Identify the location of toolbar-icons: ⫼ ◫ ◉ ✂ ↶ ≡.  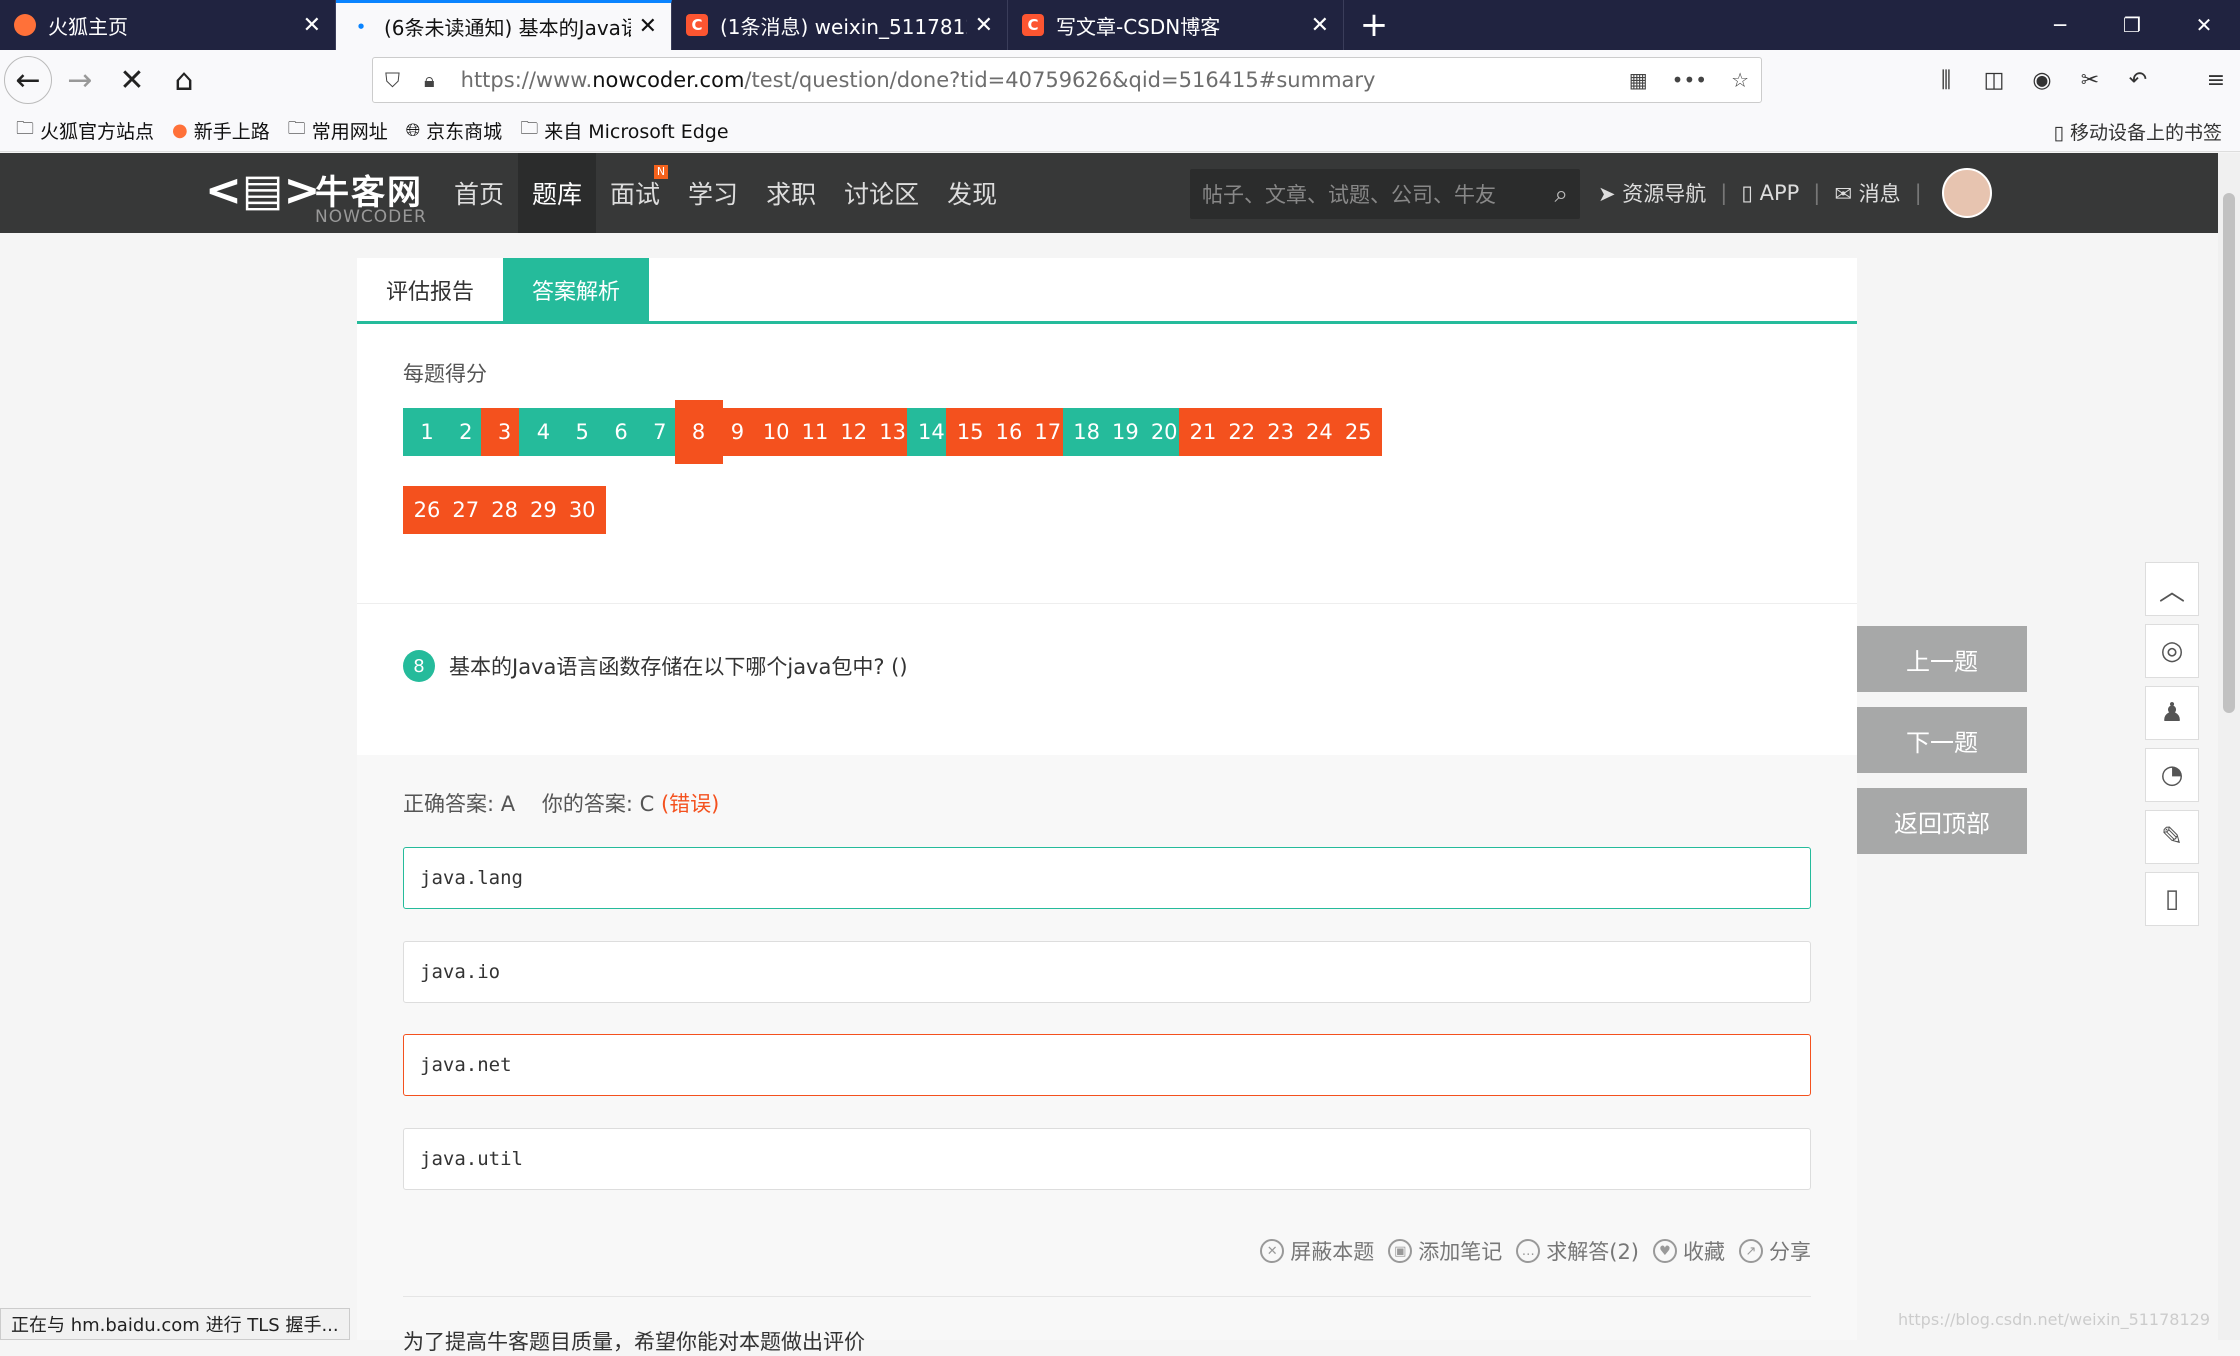
(2081, 80).